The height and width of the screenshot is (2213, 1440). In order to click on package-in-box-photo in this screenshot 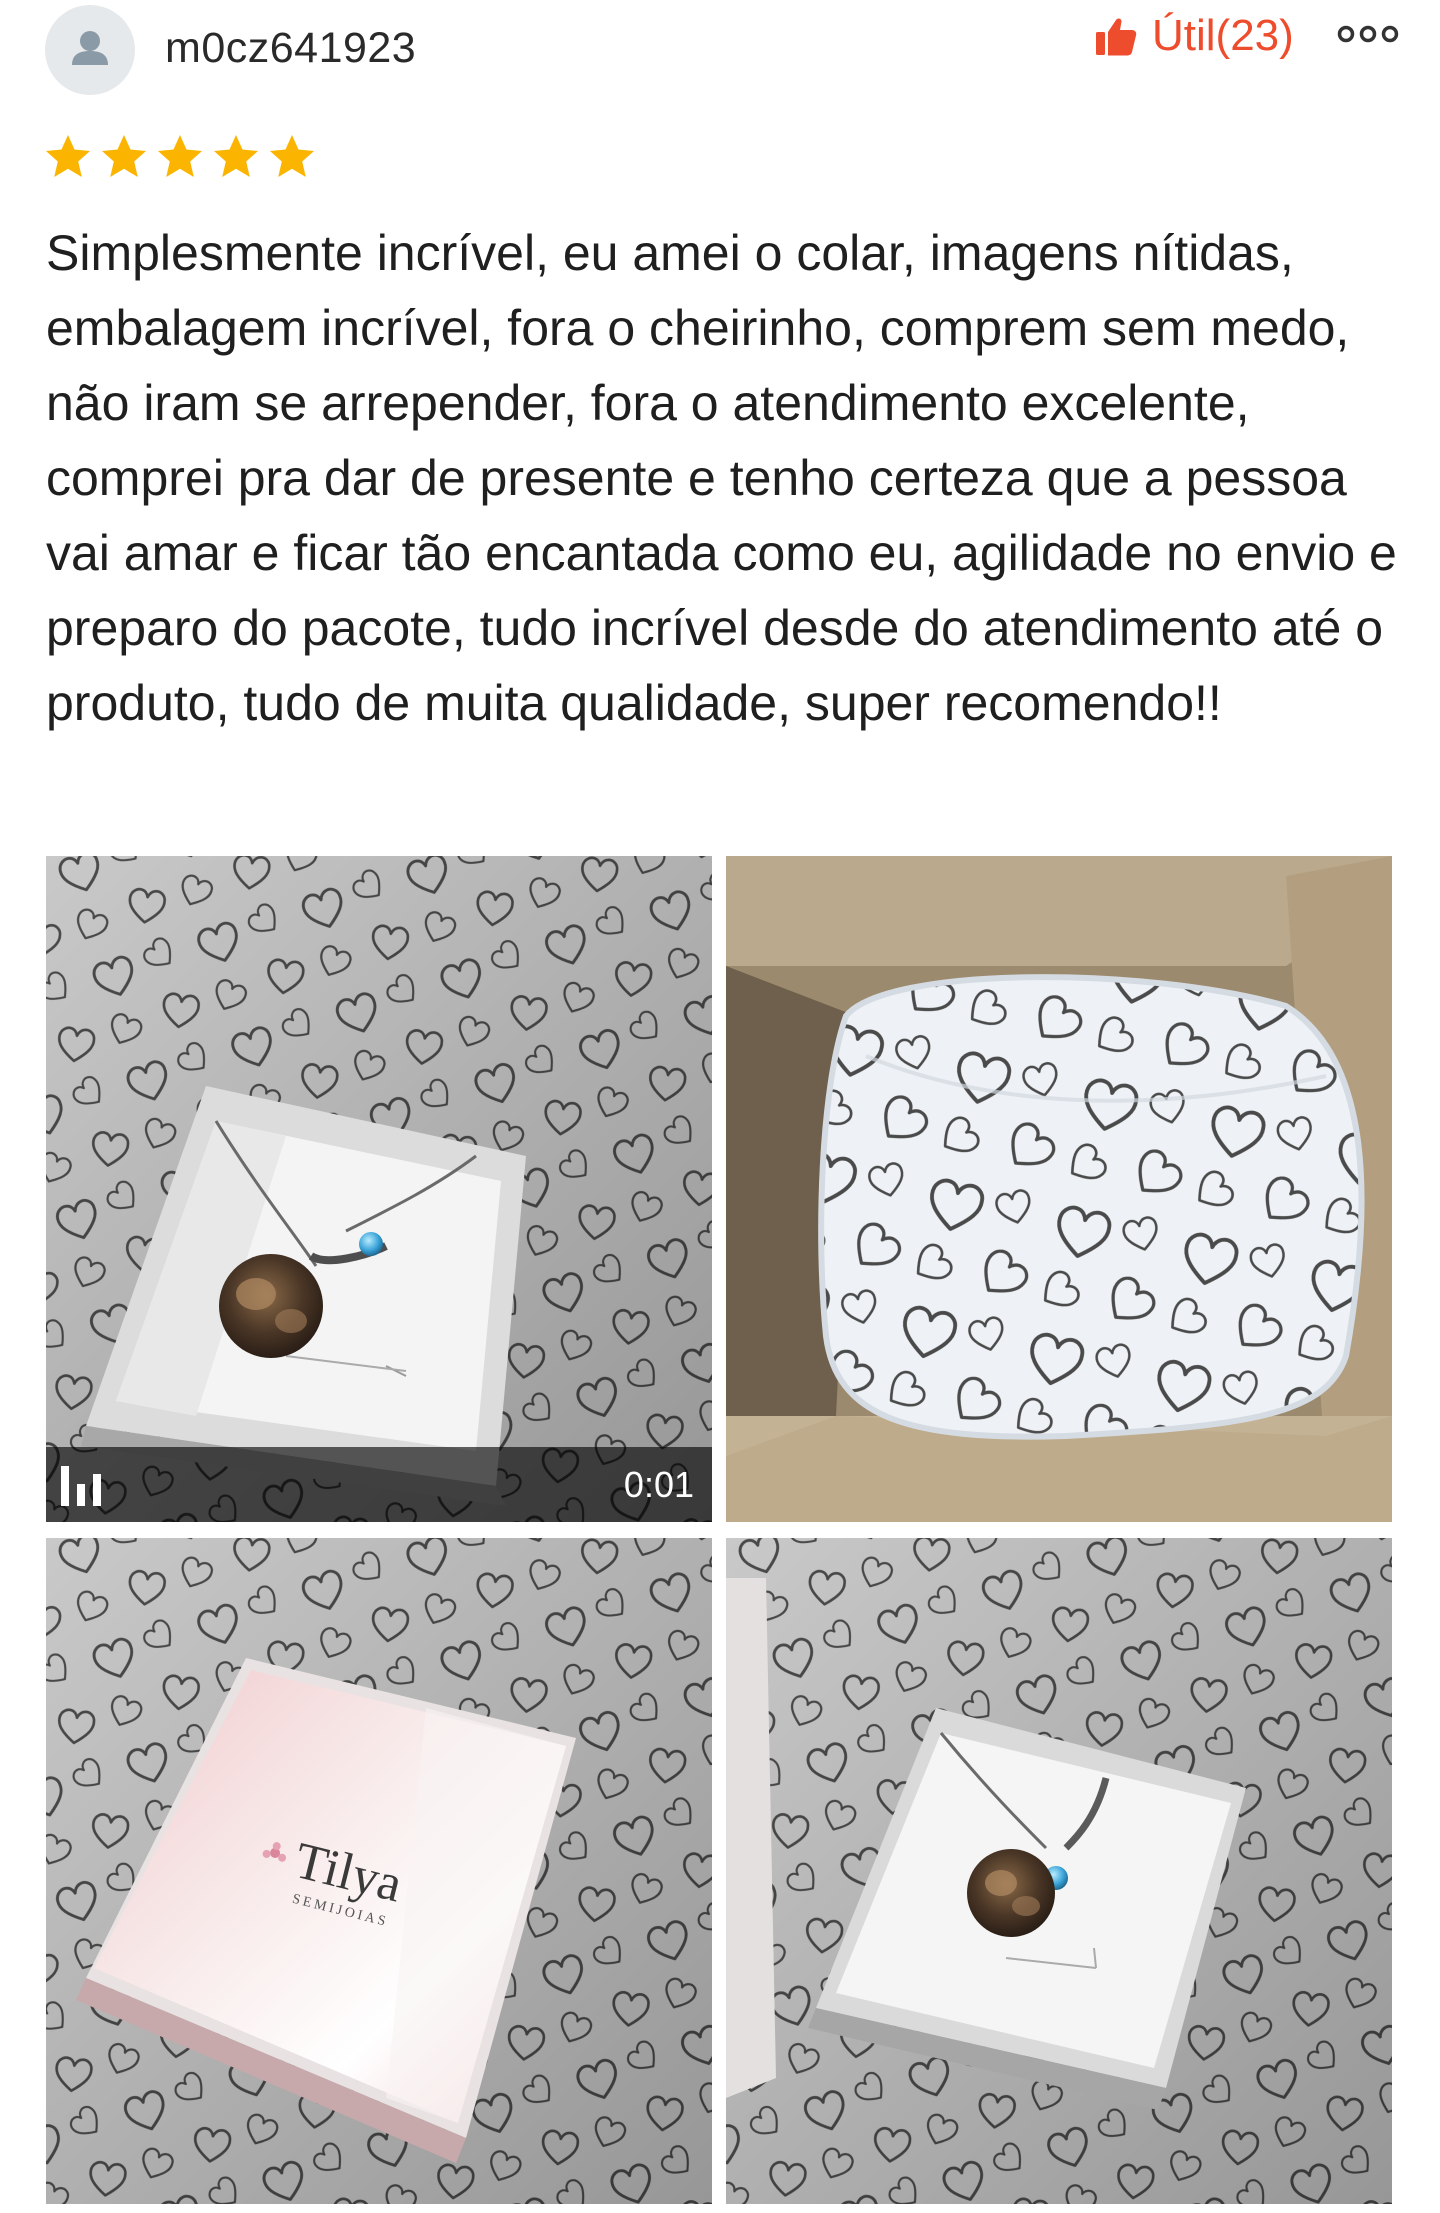, I will do `click(1059, 1189)`.